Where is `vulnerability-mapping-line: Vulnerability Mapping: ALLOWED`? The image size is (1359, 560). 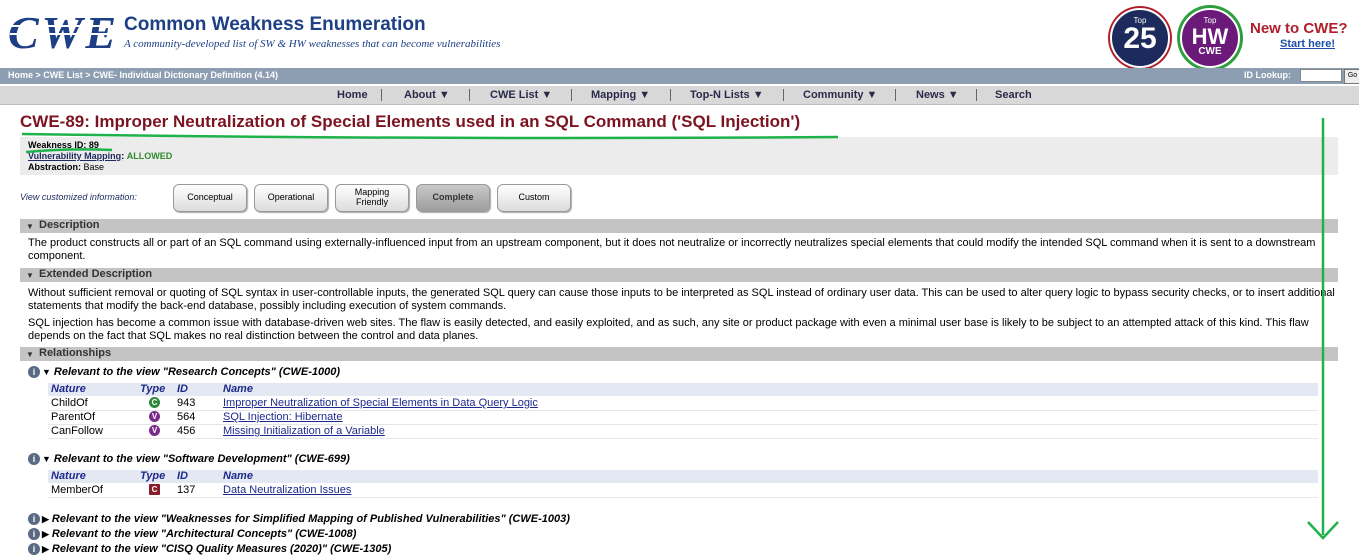
vulnerability-mapping-line: Vulnerability Mapping: ALLOWED is located at coordinates (100, 156).